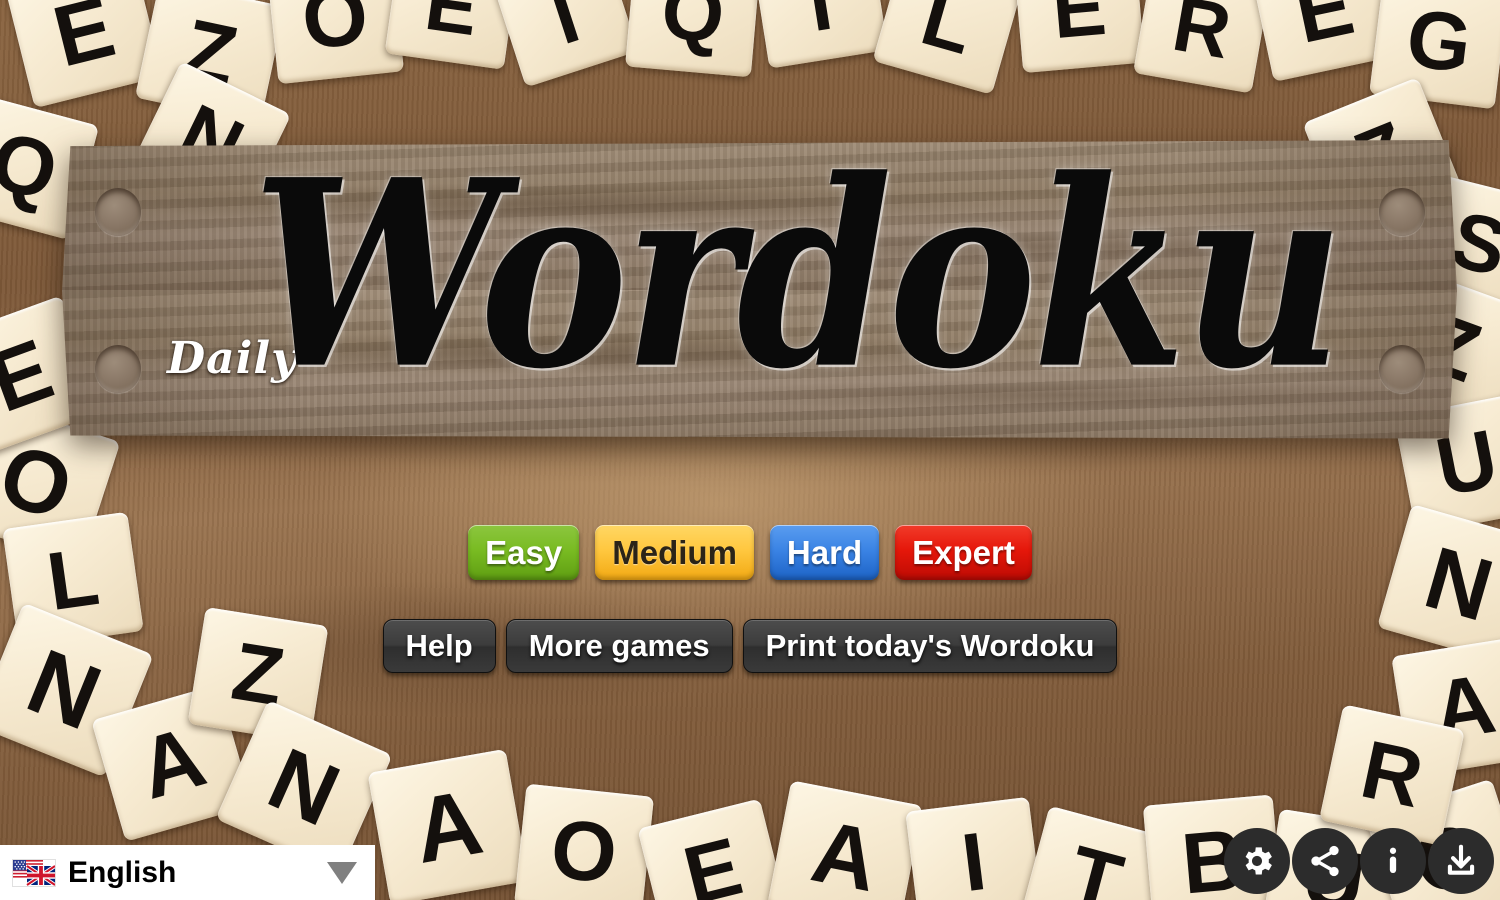 The image size is (1500, 900). Describe the element at coordinates (342, 872) in the screenshot. I see `chevron-down-icon` at that location.